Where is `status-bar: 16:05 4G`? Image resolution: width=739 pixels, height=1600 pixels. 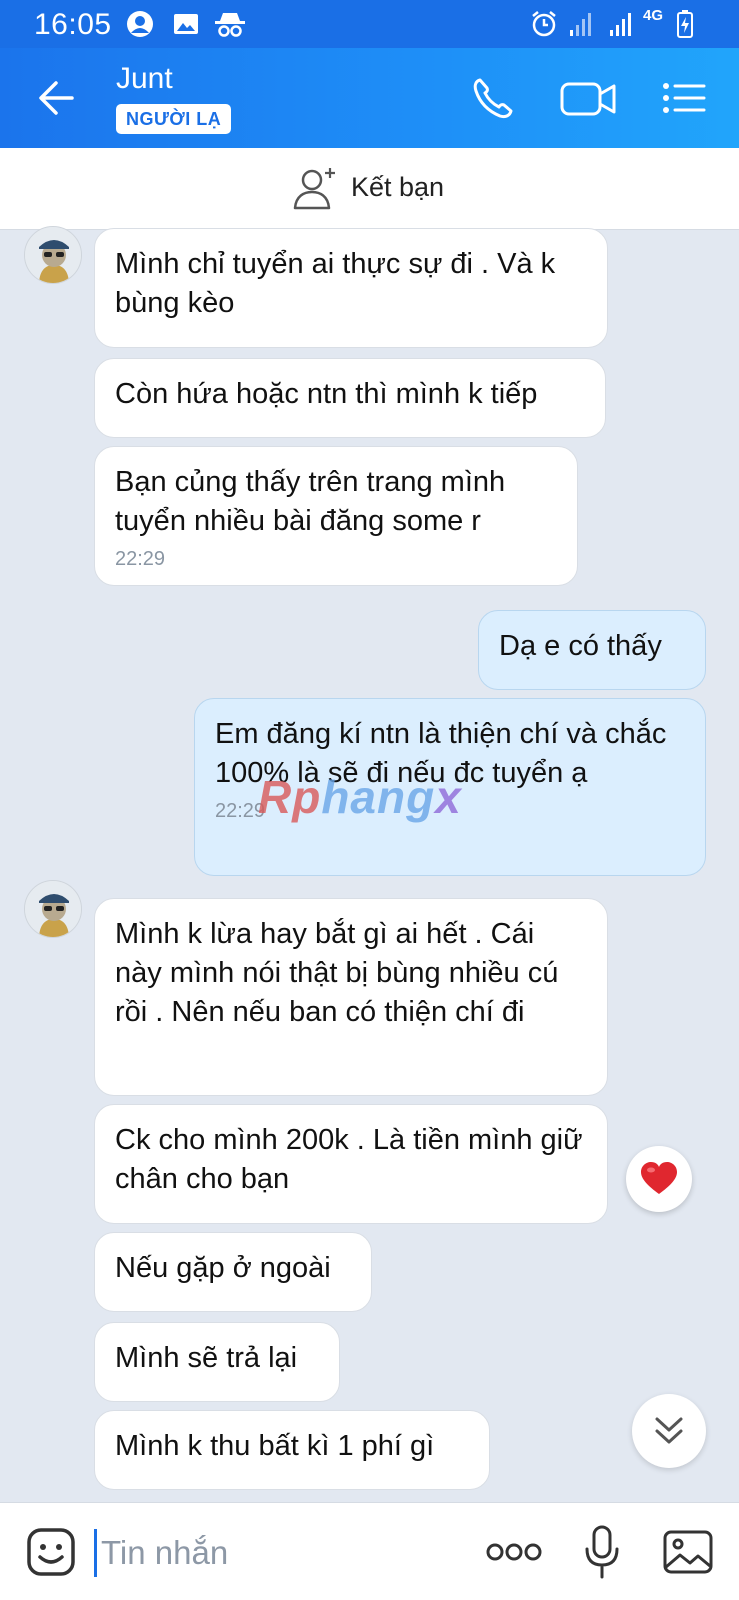 status-bar: 16:05 4G is located at coordinates (369, 24).